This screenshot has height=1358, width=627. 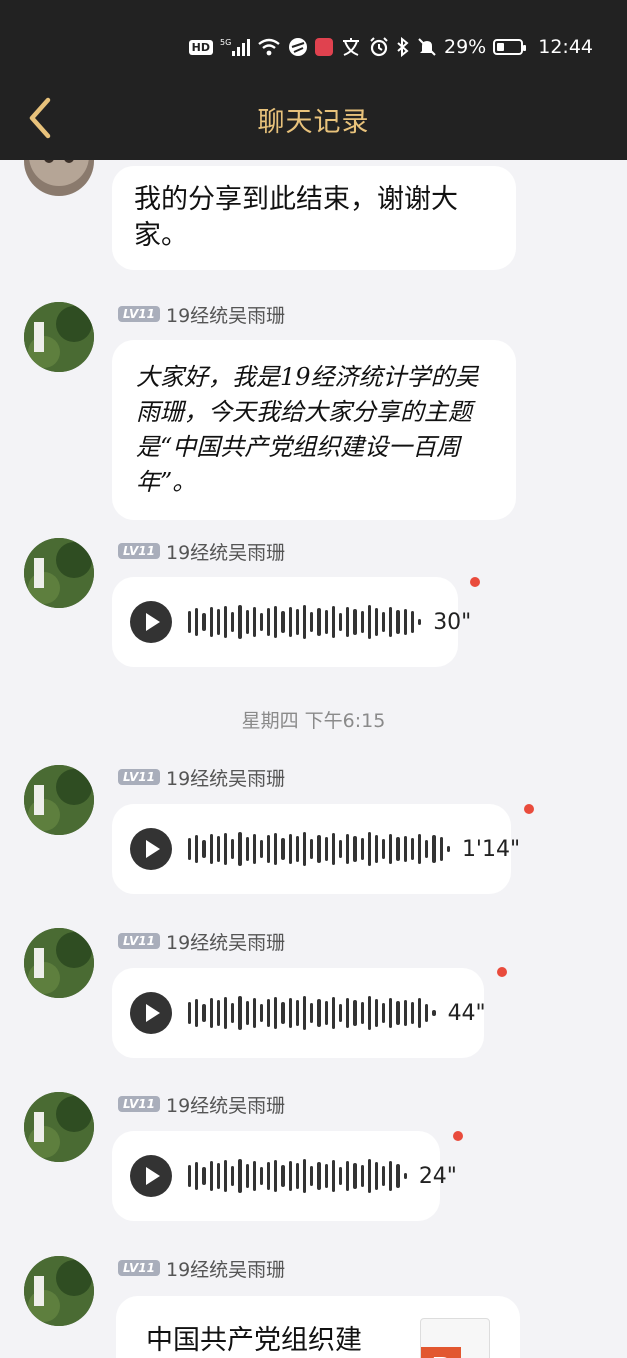 I want to click on wifi-icon, so click(x=269, y=47).